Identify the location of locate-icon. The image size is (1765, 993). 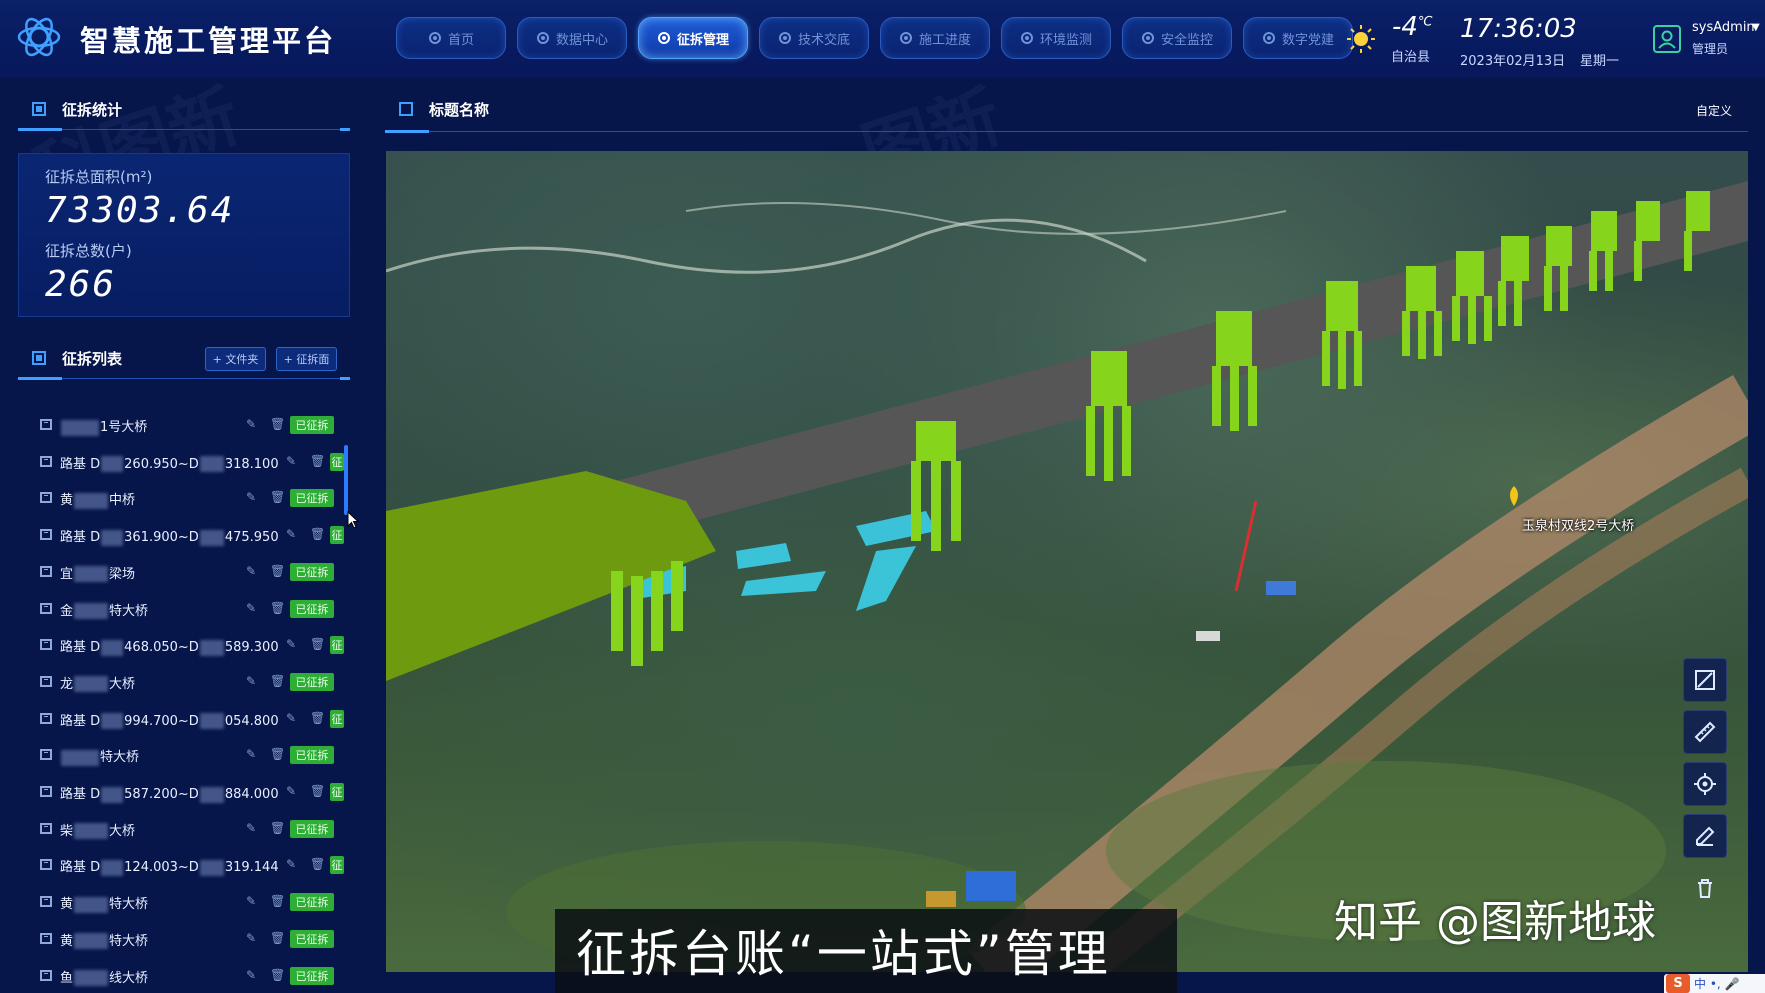
(1705, 784).